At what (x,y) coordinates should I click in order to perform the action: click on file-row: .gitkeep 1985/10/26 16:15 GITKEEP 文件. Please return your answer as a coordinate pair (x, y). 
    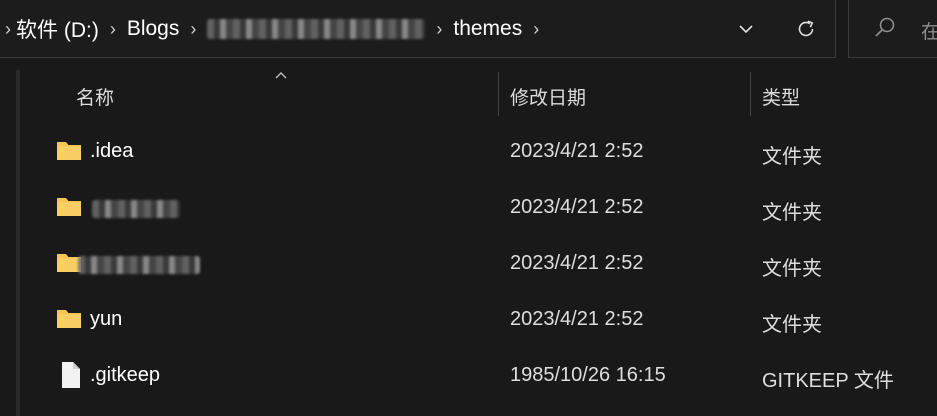
    Looking at the image, I should click on (468, 376).